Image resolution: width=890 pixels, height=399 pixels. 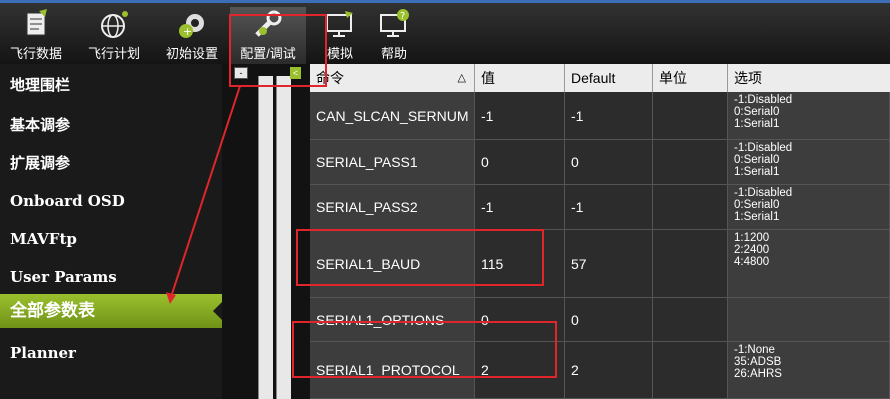 I want to click on annotation-arrow, so click(x=203, y=194).